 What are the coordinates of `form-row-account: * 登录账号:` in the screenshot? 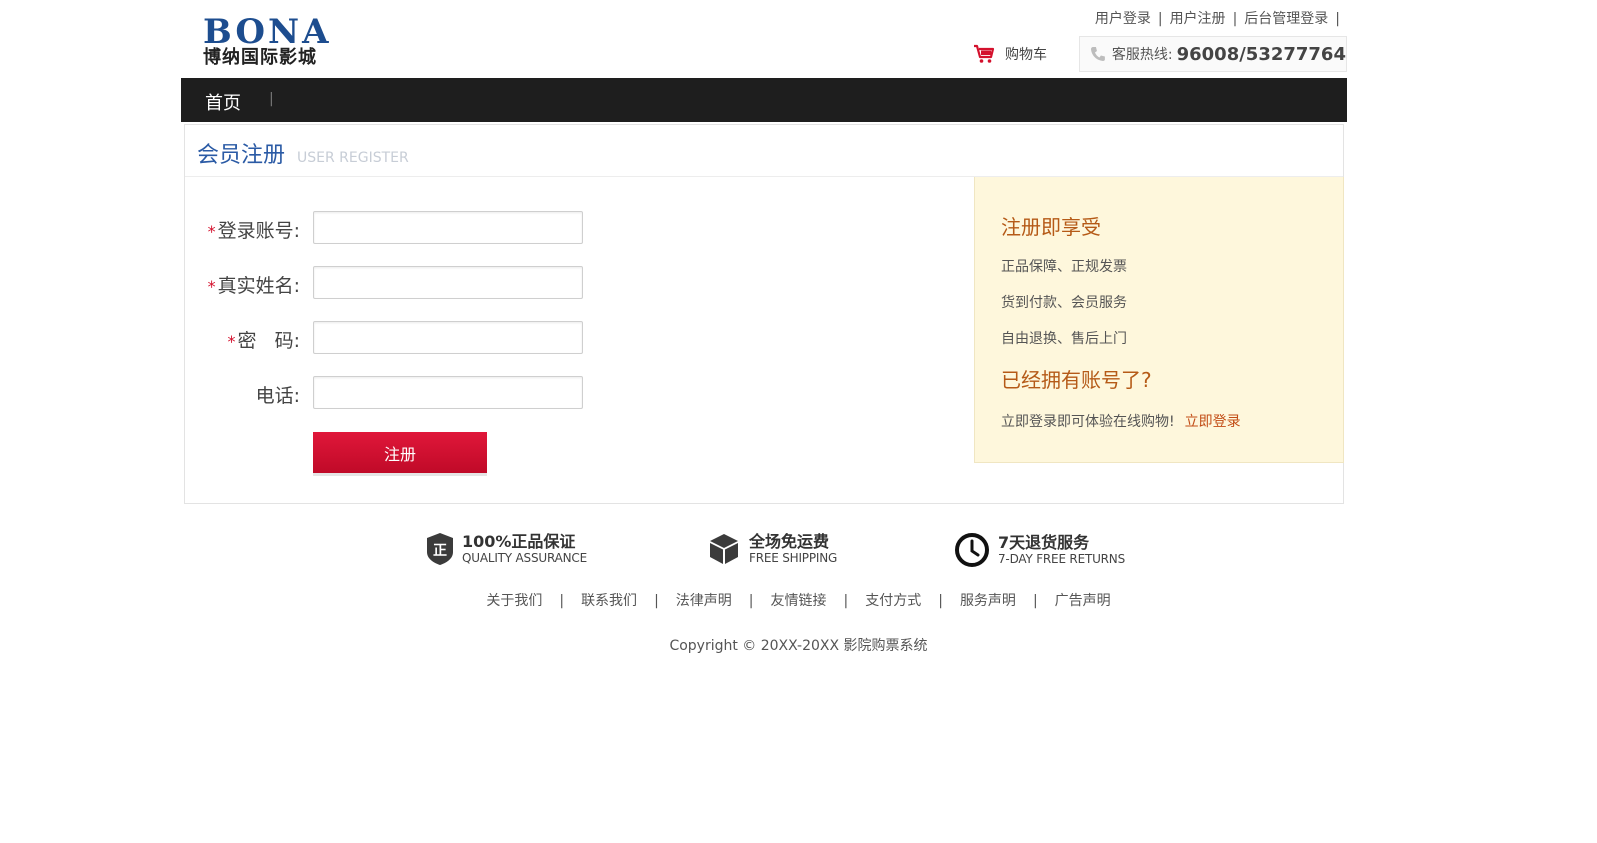 It's located at (435, 238).